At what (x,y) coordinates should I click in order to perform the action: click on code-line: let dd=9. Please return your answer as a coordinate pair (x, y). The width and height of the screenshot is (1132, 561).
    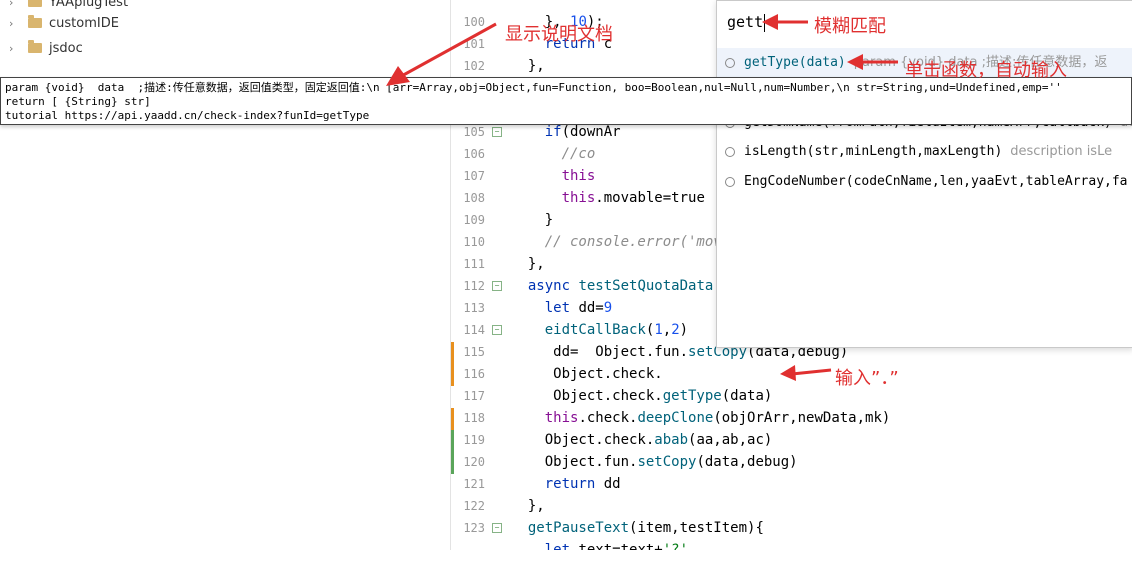
    Looking at the image, I should click on (561, 308).